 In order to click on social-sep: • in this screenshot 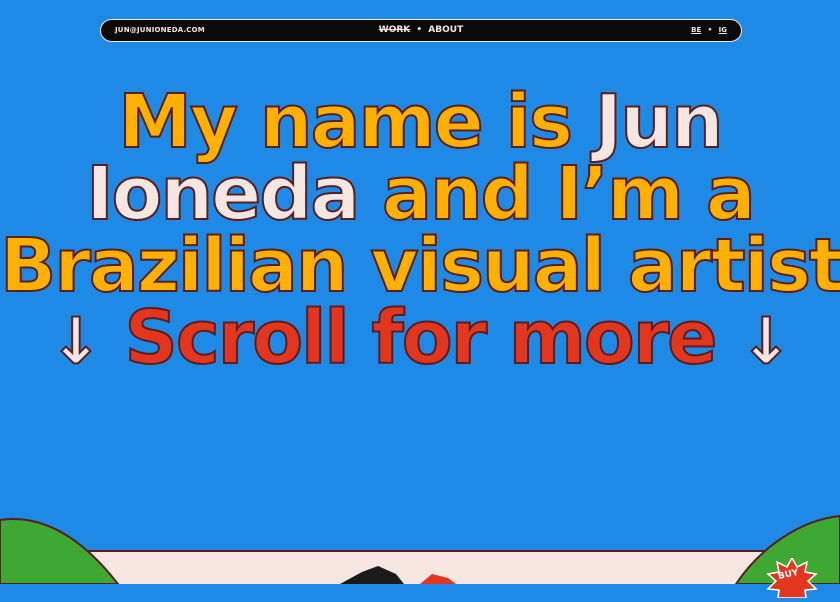, I will do `click(710, 30)`.